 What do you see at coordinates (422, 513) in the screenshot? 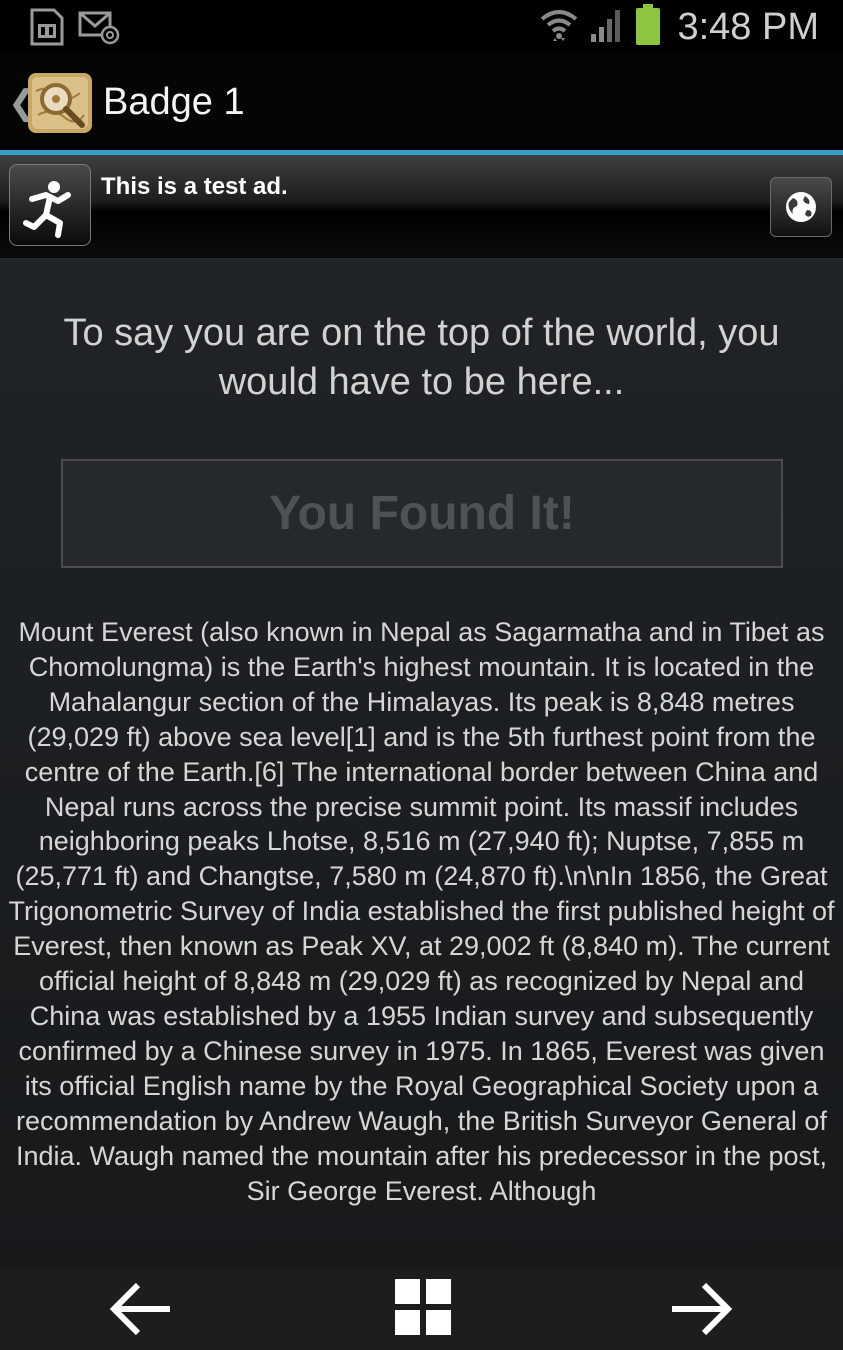
I see `you-found-it-button: You Found It!` at bounding box center [422, 513].